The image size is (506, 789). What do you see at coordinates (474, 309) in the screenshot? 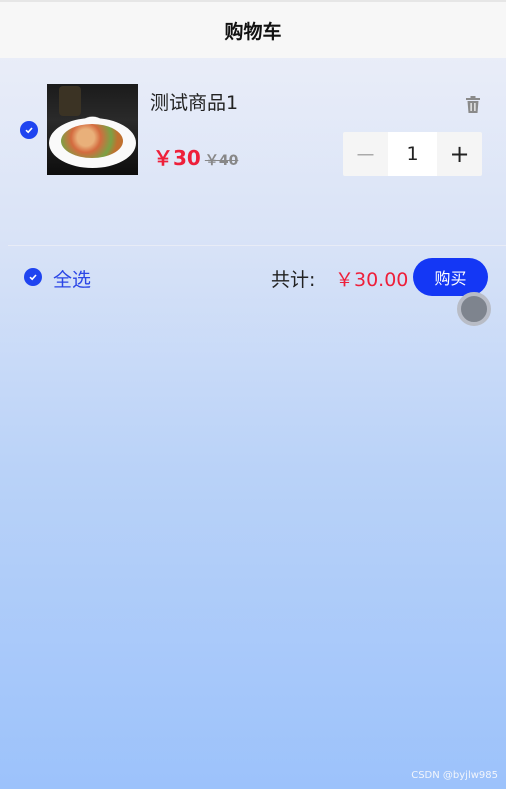
I see `floating-assistive-ball` at bounding box center [474, 309].